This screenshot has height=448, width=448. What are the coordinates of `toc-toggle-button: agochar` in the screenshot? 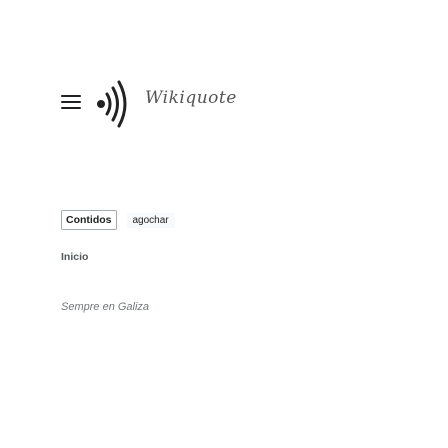 It's located at (150, 220).